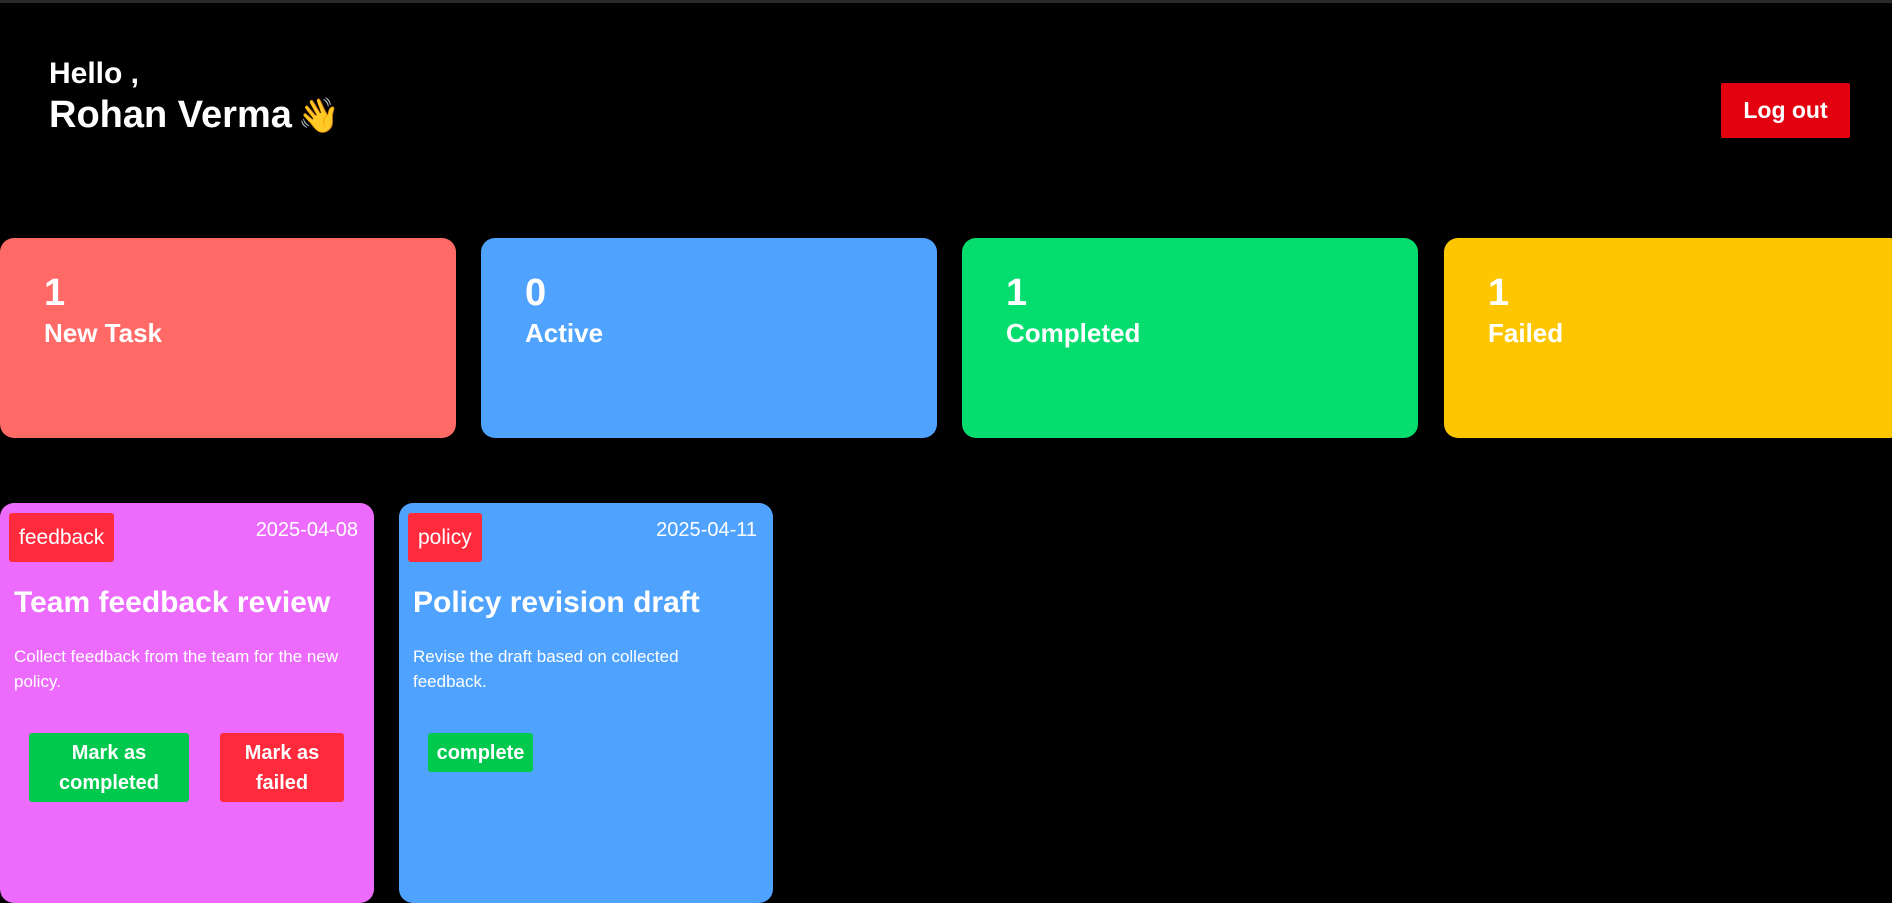 The image size is (1892, 903). I want to click on mark-failed-button: Mark as failed, so click(282, 767).